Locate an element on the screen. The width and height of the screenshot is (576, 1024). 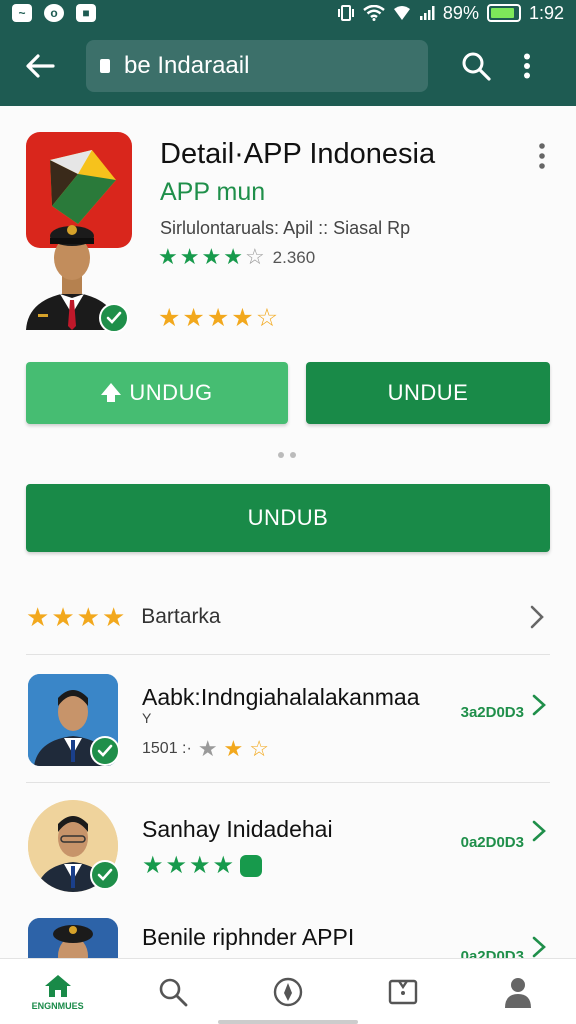
search-field: be Indaraail is located at coordinates (257, 66).